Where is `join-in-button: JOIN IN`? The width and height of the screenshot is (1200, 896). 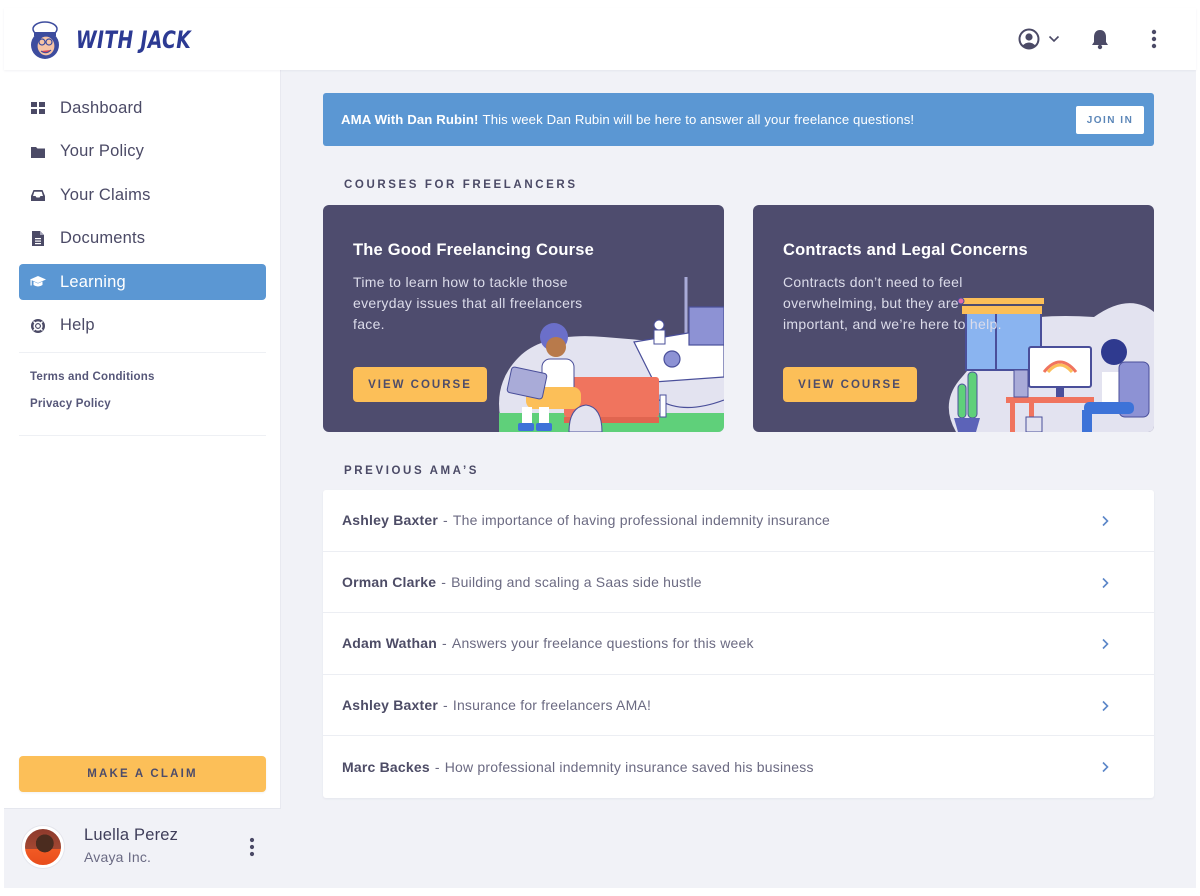
join-in-button: JOIN IN is located at coordinates (1110, 120).